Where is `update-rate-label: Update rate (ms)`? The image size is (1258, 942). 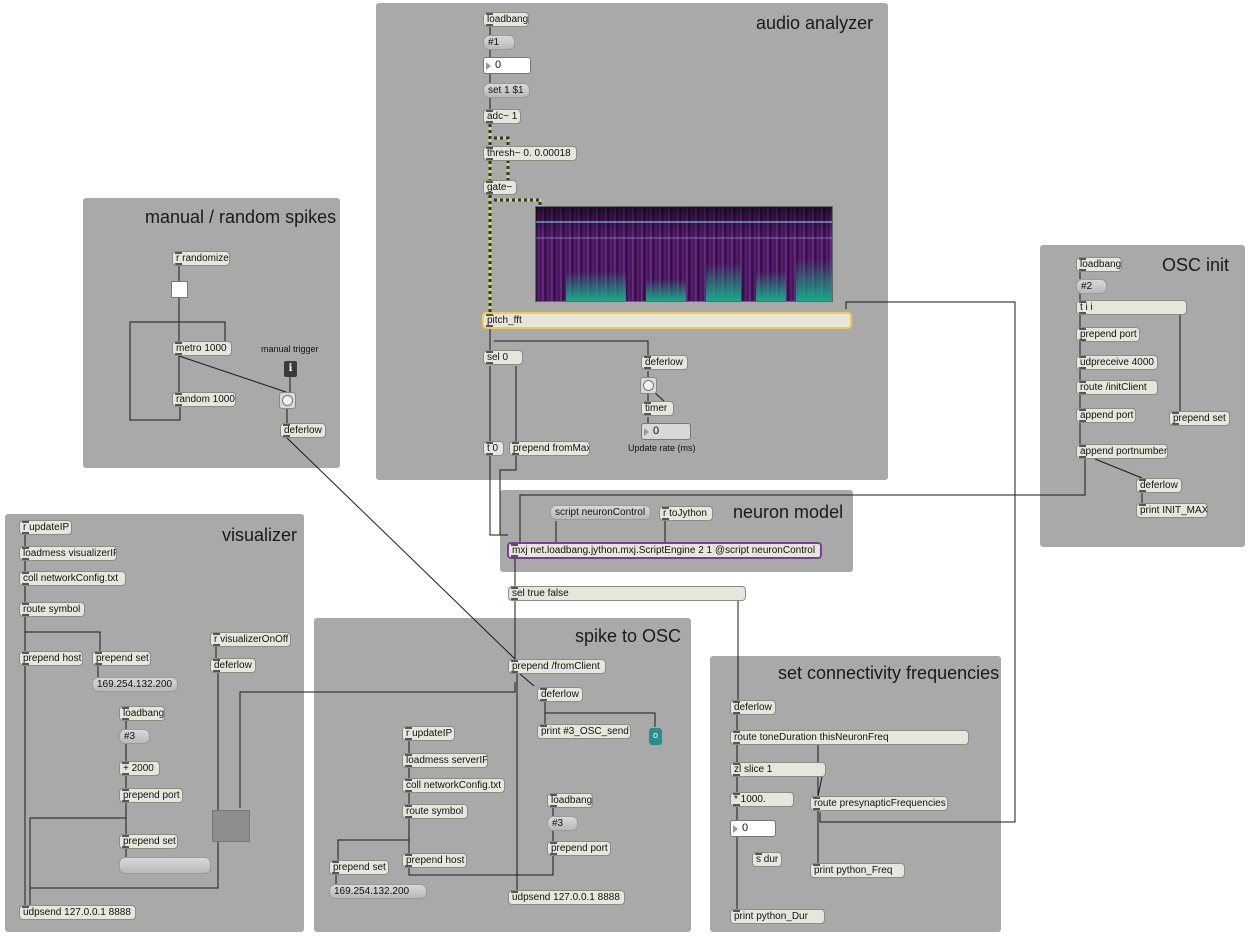
update-rate-label: Update rate (ms) is located at coordinates (662, 448).